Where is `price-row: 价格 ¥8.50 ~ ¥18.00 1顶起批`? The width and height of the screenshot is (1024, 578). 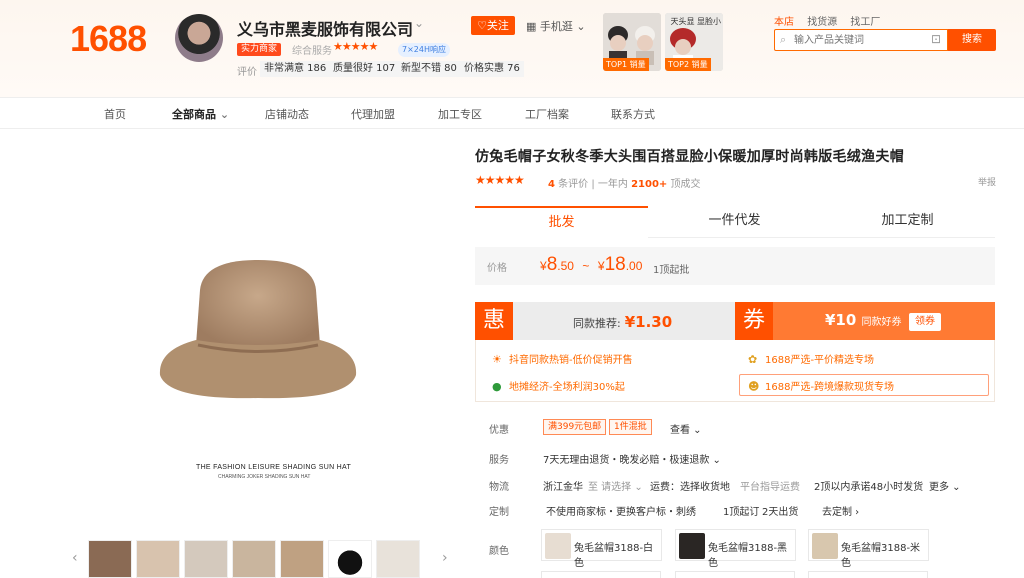 price-row: 价格 ¥8.50 ~ ¥18.00 1顶起批 is located at coordinates (735, 266).